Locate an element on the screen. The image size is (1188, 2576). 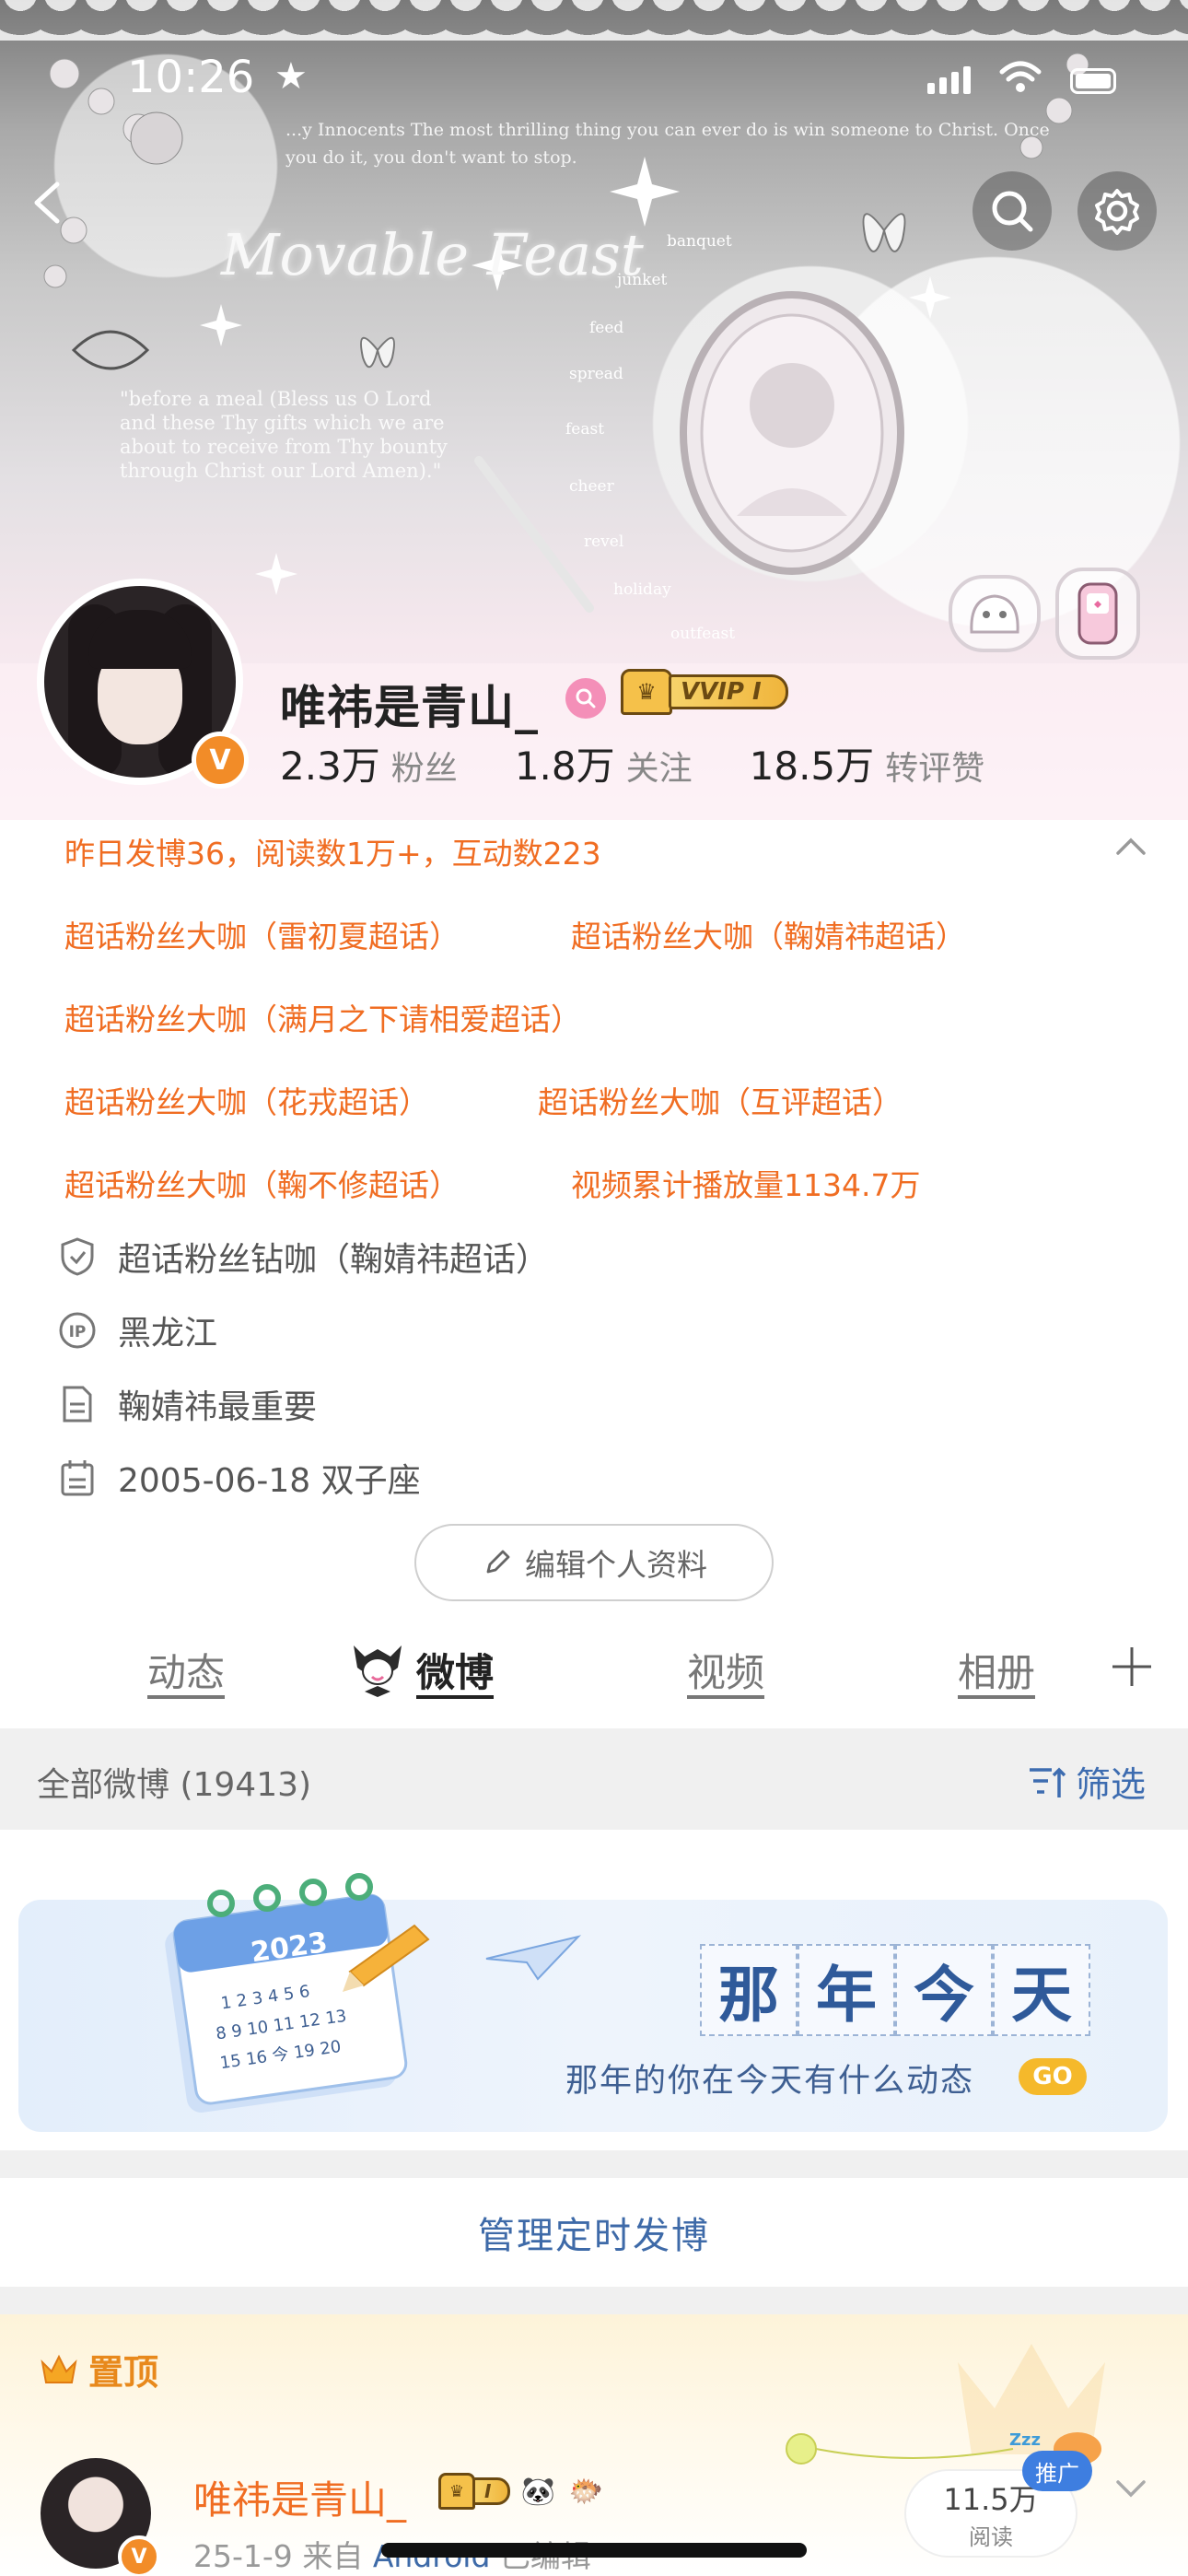
chevron-up-icon is located at coordinates (1130, 845).